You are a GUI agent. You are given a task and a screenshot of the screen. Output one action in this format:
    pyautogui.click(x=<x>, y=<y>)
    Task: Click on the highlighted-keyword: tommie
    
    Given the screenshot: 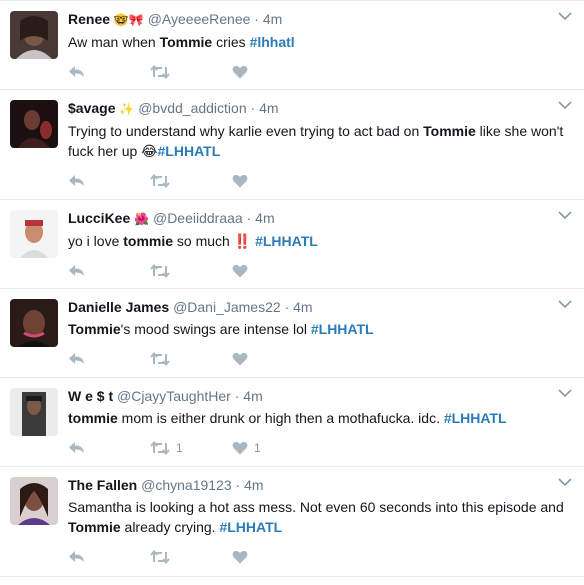 What is the action you would take?
    pyautogui.click(x=148, y=241)
    